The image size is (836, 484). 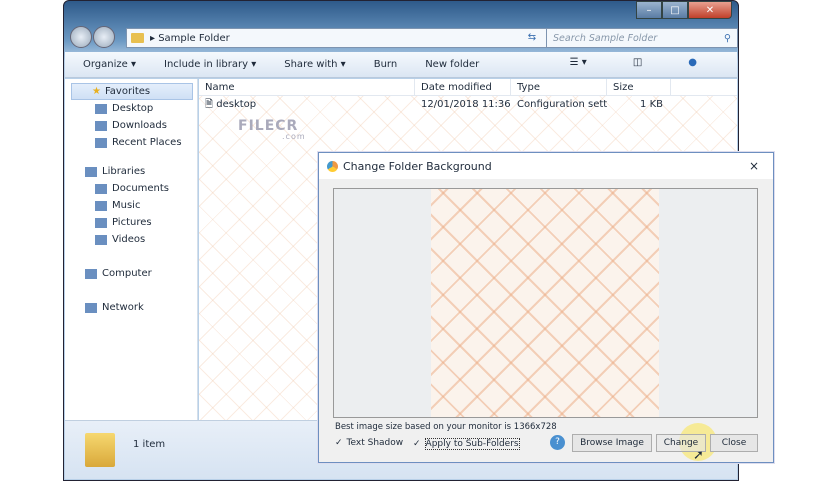 I want to click on sidebar-favorites: ★ Favorites, so click(x=132, y=91).